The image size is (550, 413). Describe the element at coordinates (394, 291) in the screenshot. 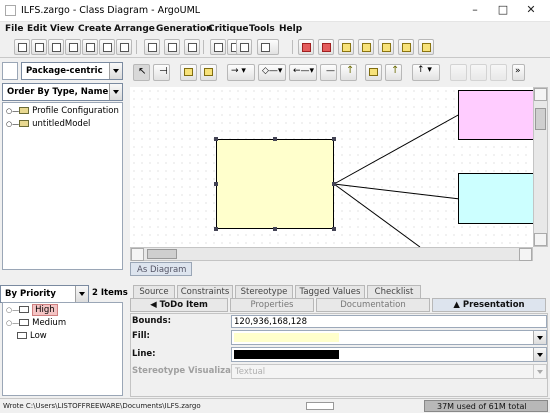

I see `tab-checklist: Checklist` at that location.